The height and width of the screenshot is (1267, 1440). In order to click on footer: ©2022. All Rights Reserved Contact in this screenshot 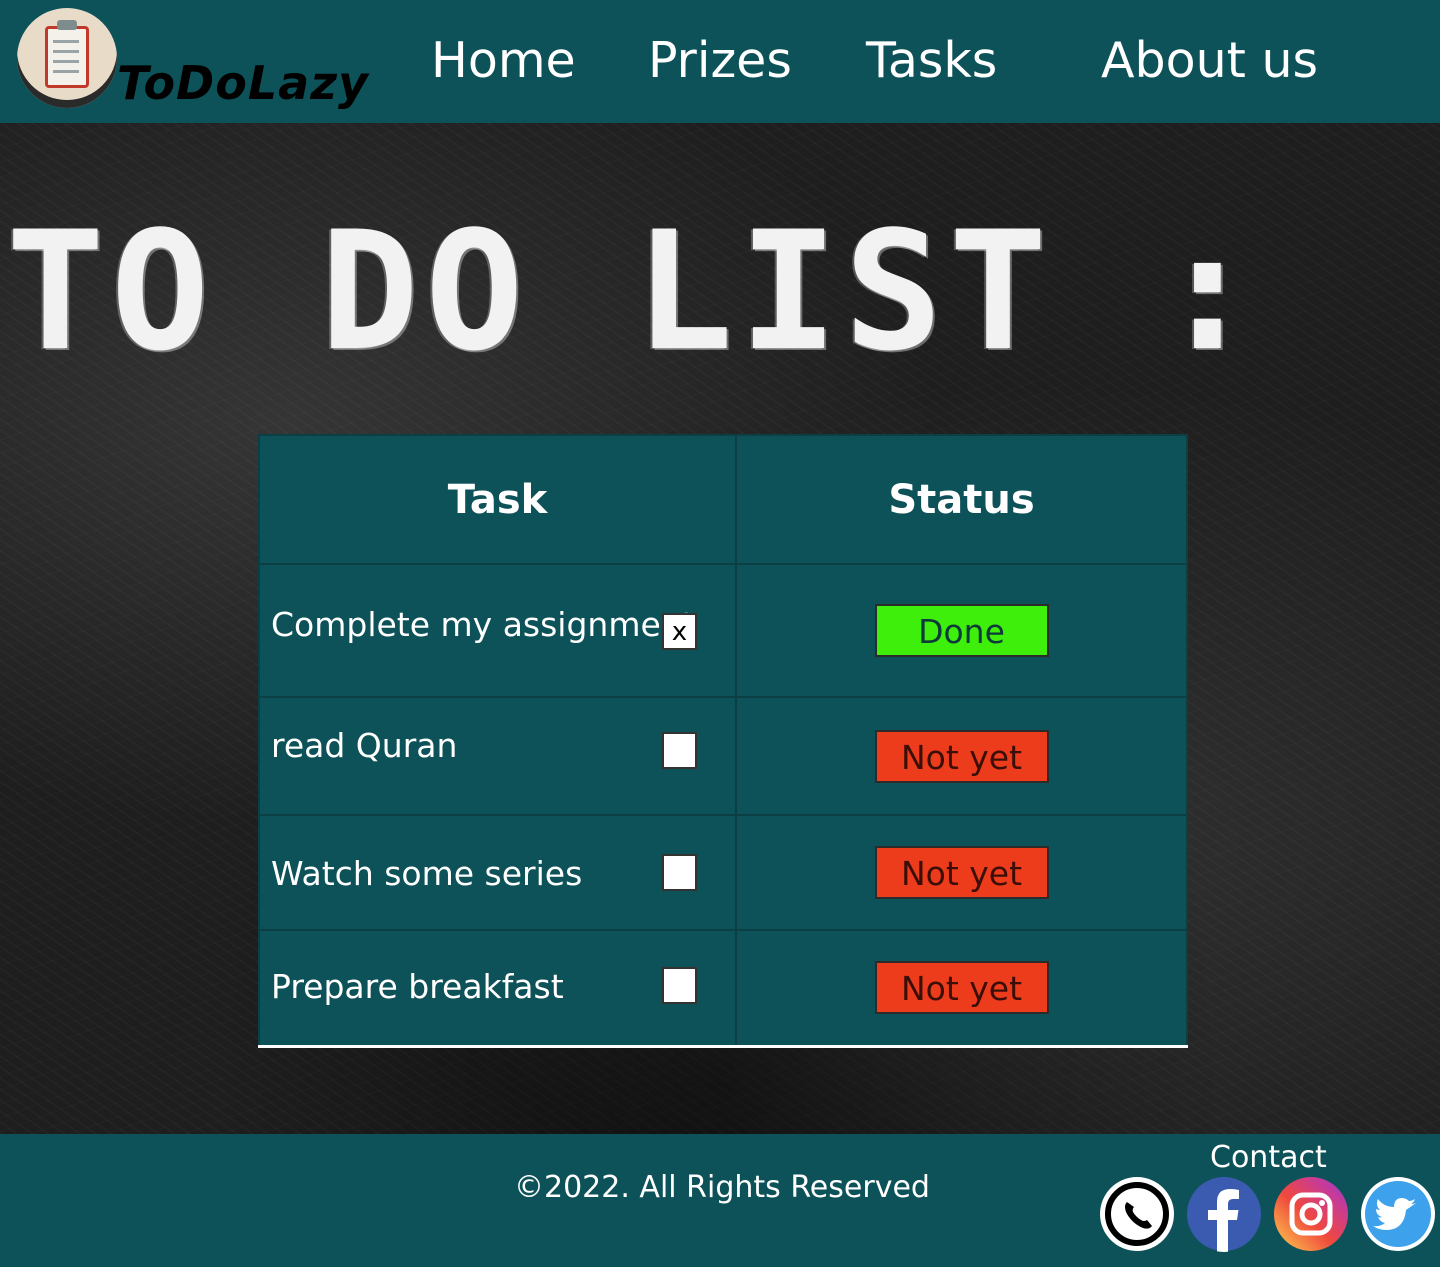, I will do `click(720, 1200)`.